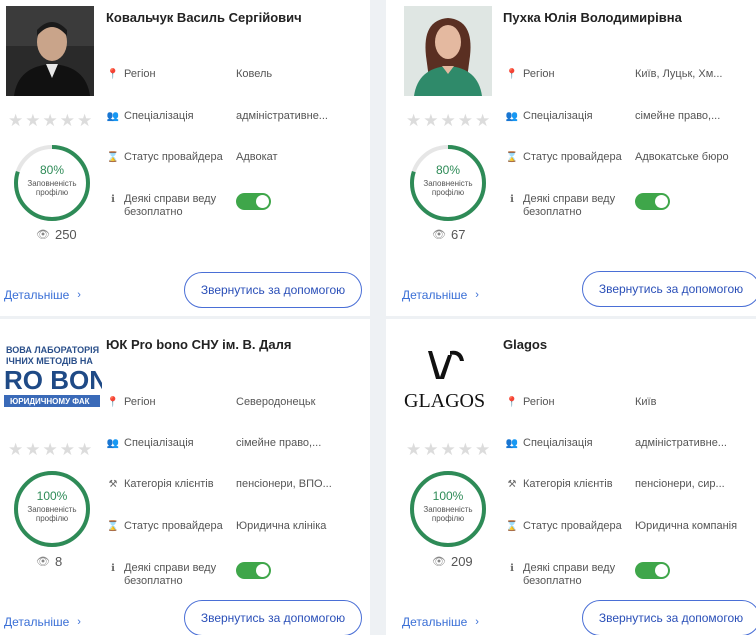  I want to click on field-provider-status: ⌛ Статус провайдера Адвокатське бюро, so click(617, 157).